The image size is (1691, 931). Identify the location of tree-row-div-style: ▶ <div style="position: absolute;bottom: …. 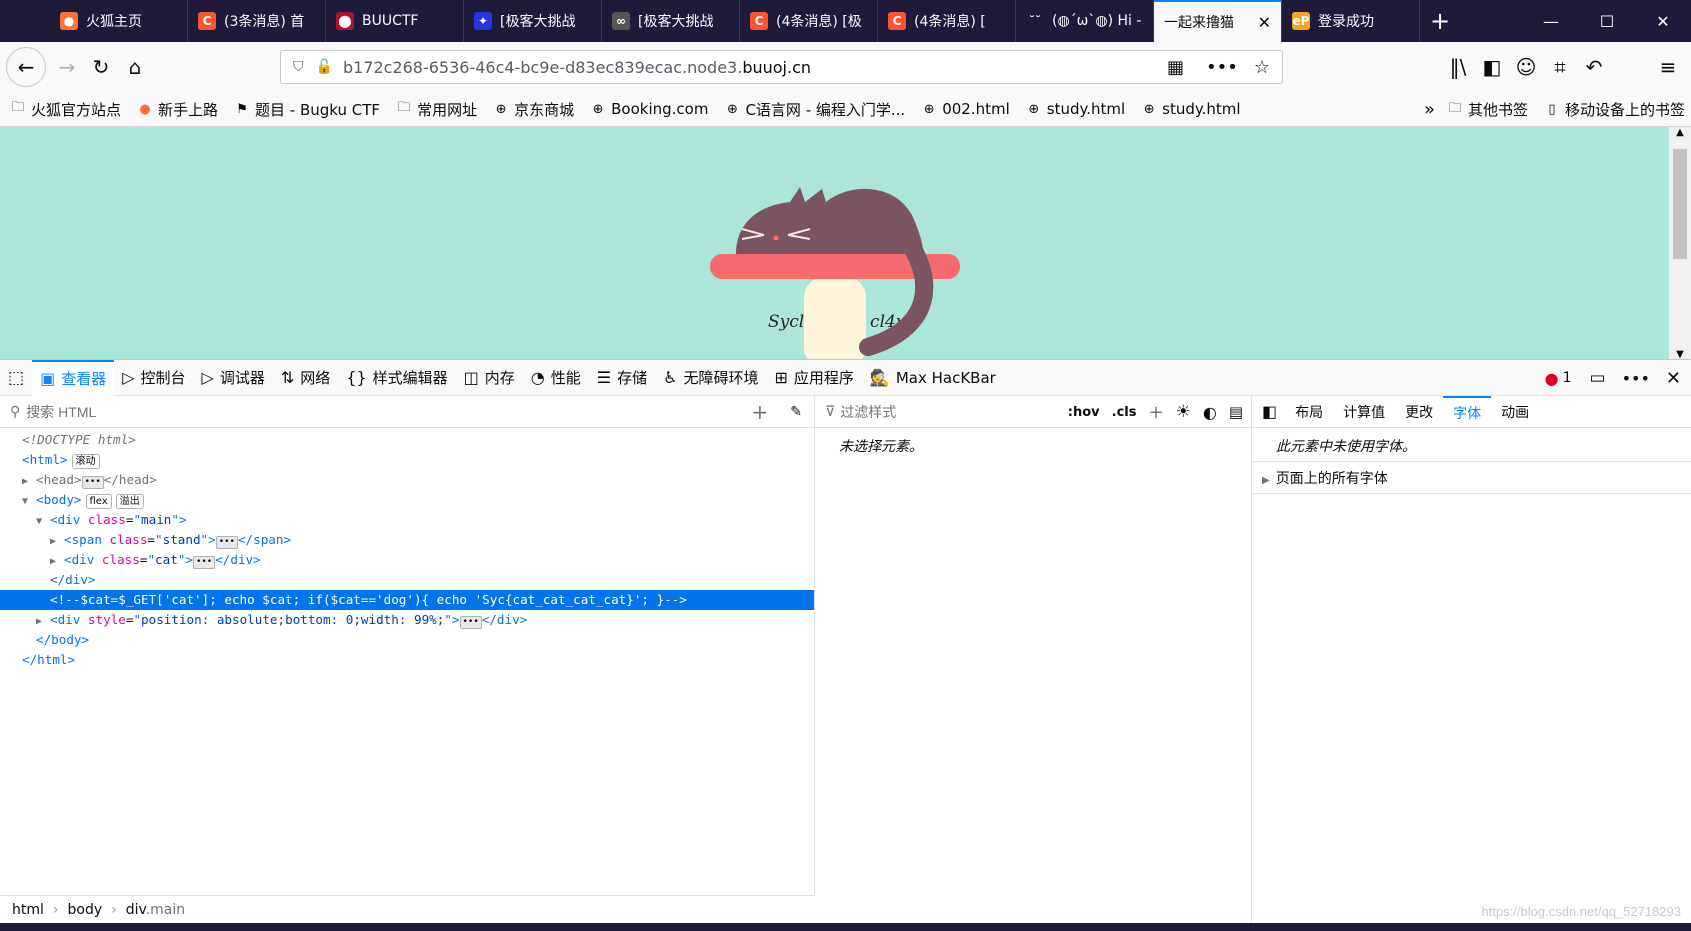
(407, 620).